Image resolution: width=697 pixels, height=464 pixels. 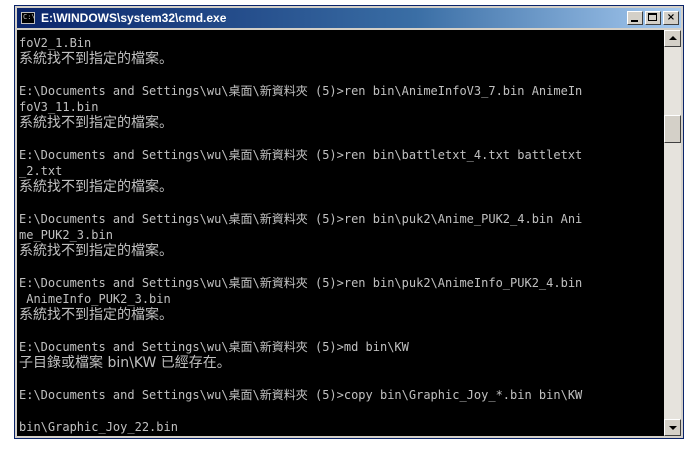 What do you see at coordinates (55, 43) in the screenshot?
I see `console-line: foV2_1.Bin` at bounding box center [55, 43].